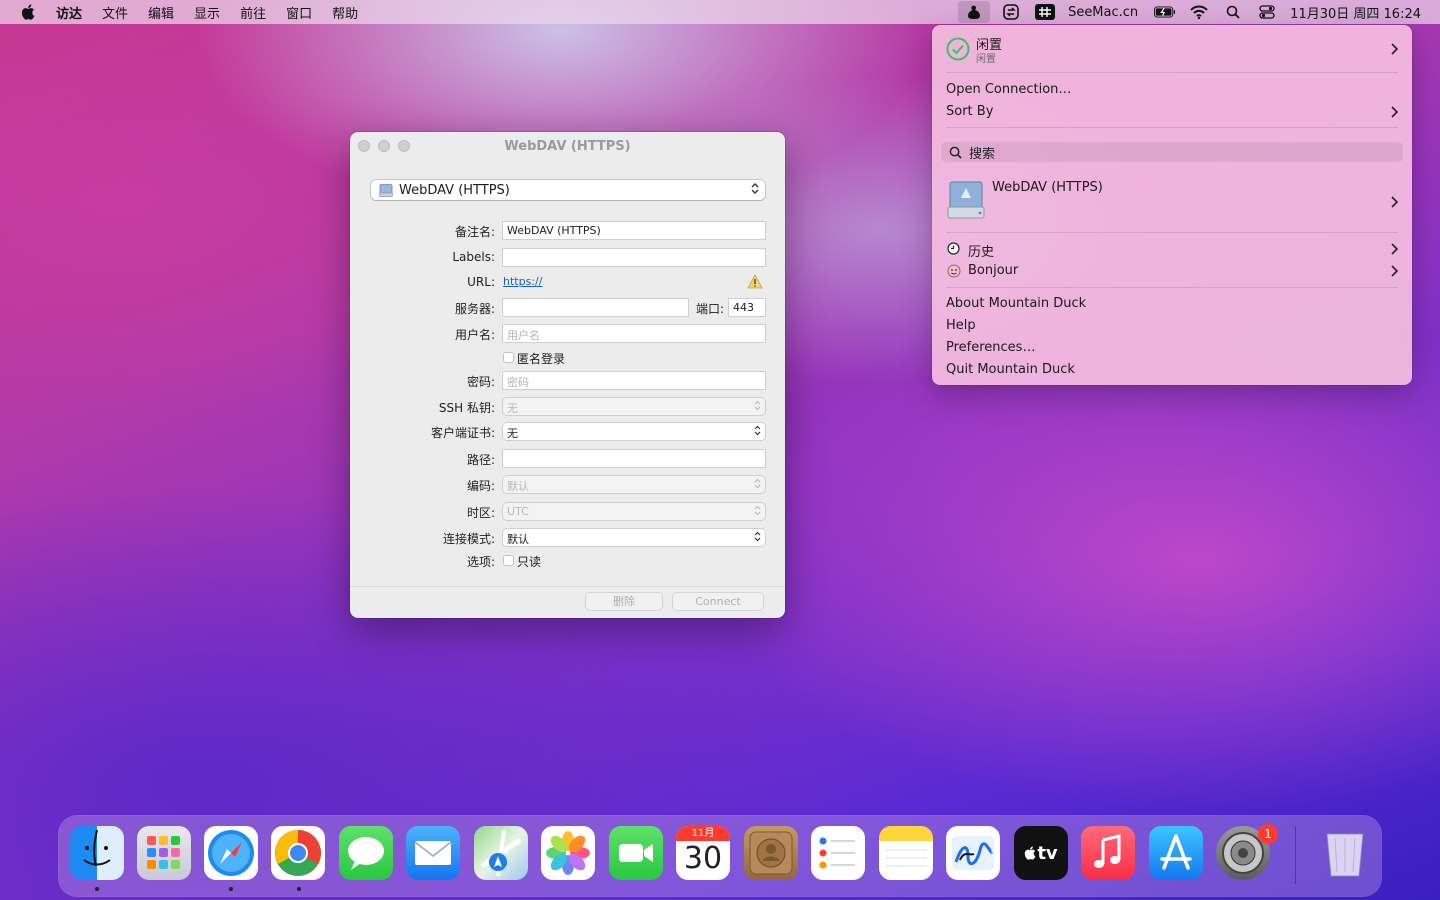 This screenshot has width=1440, height=900. What do you see at coordinates (512, 433) in the screenshot?
I see `client-cert-value: 无` at bounding box center [512, 433].